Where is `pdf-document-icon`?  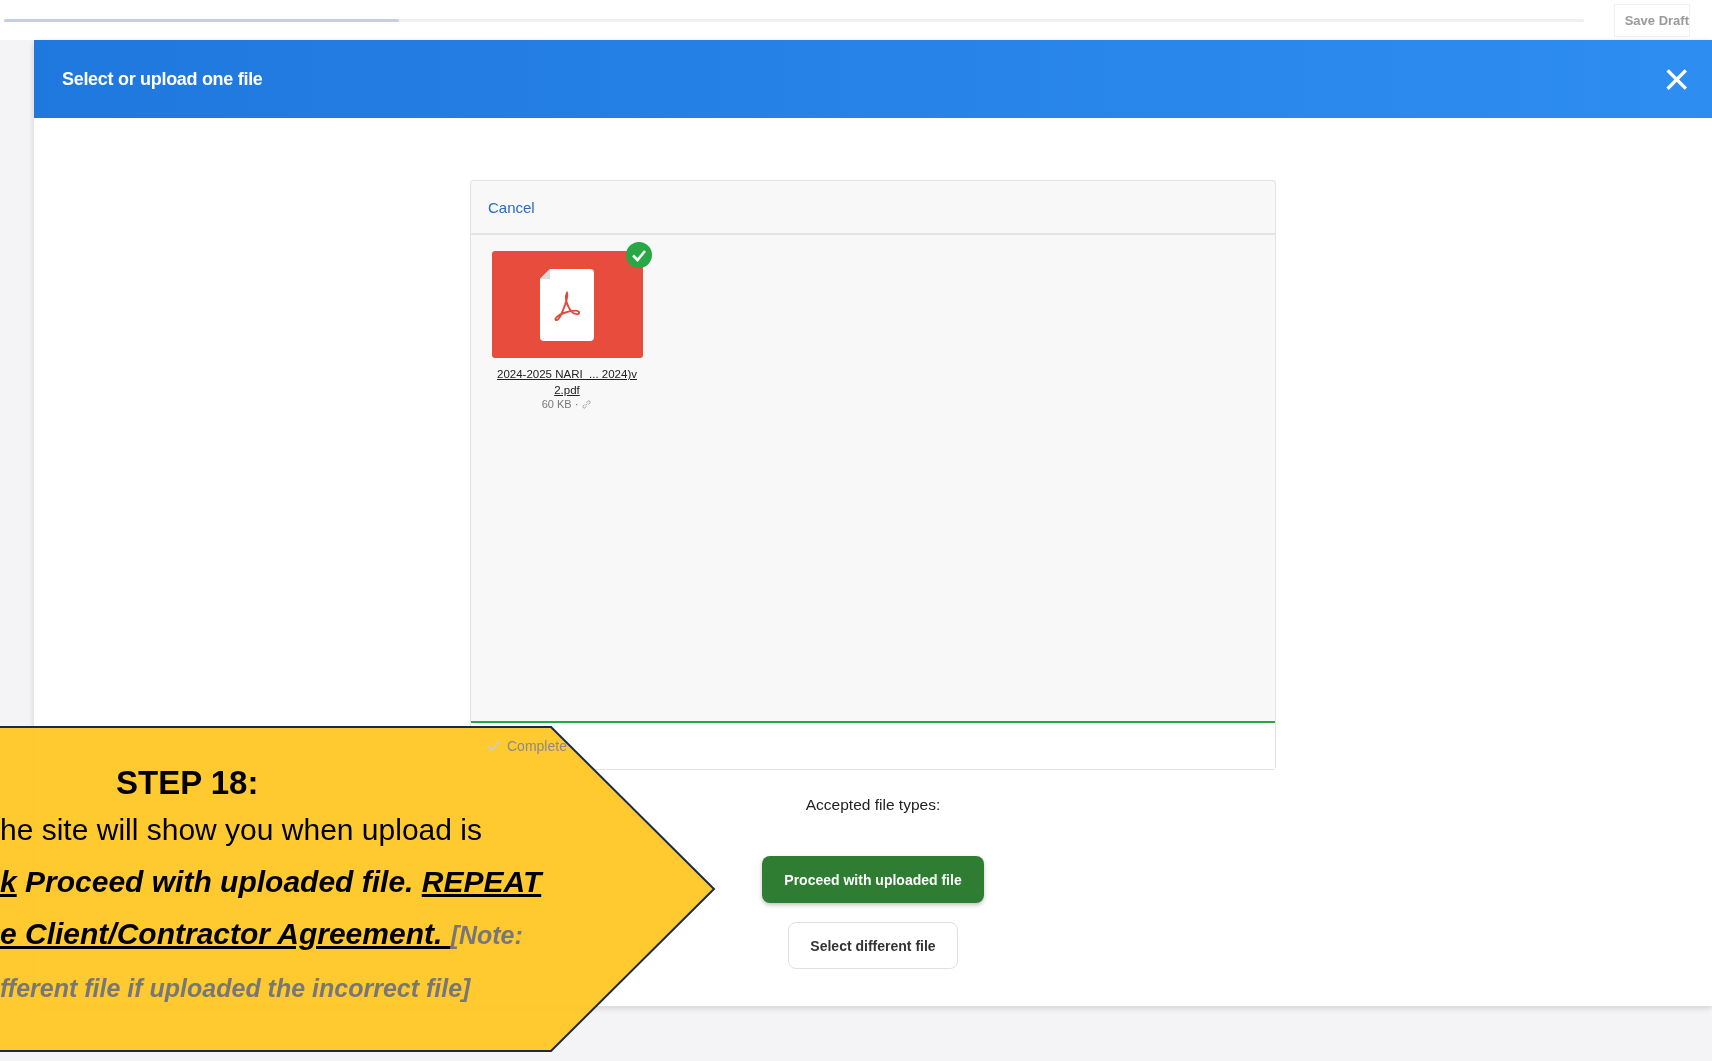 pdf-document-icon is located at coordinates (567, 304).